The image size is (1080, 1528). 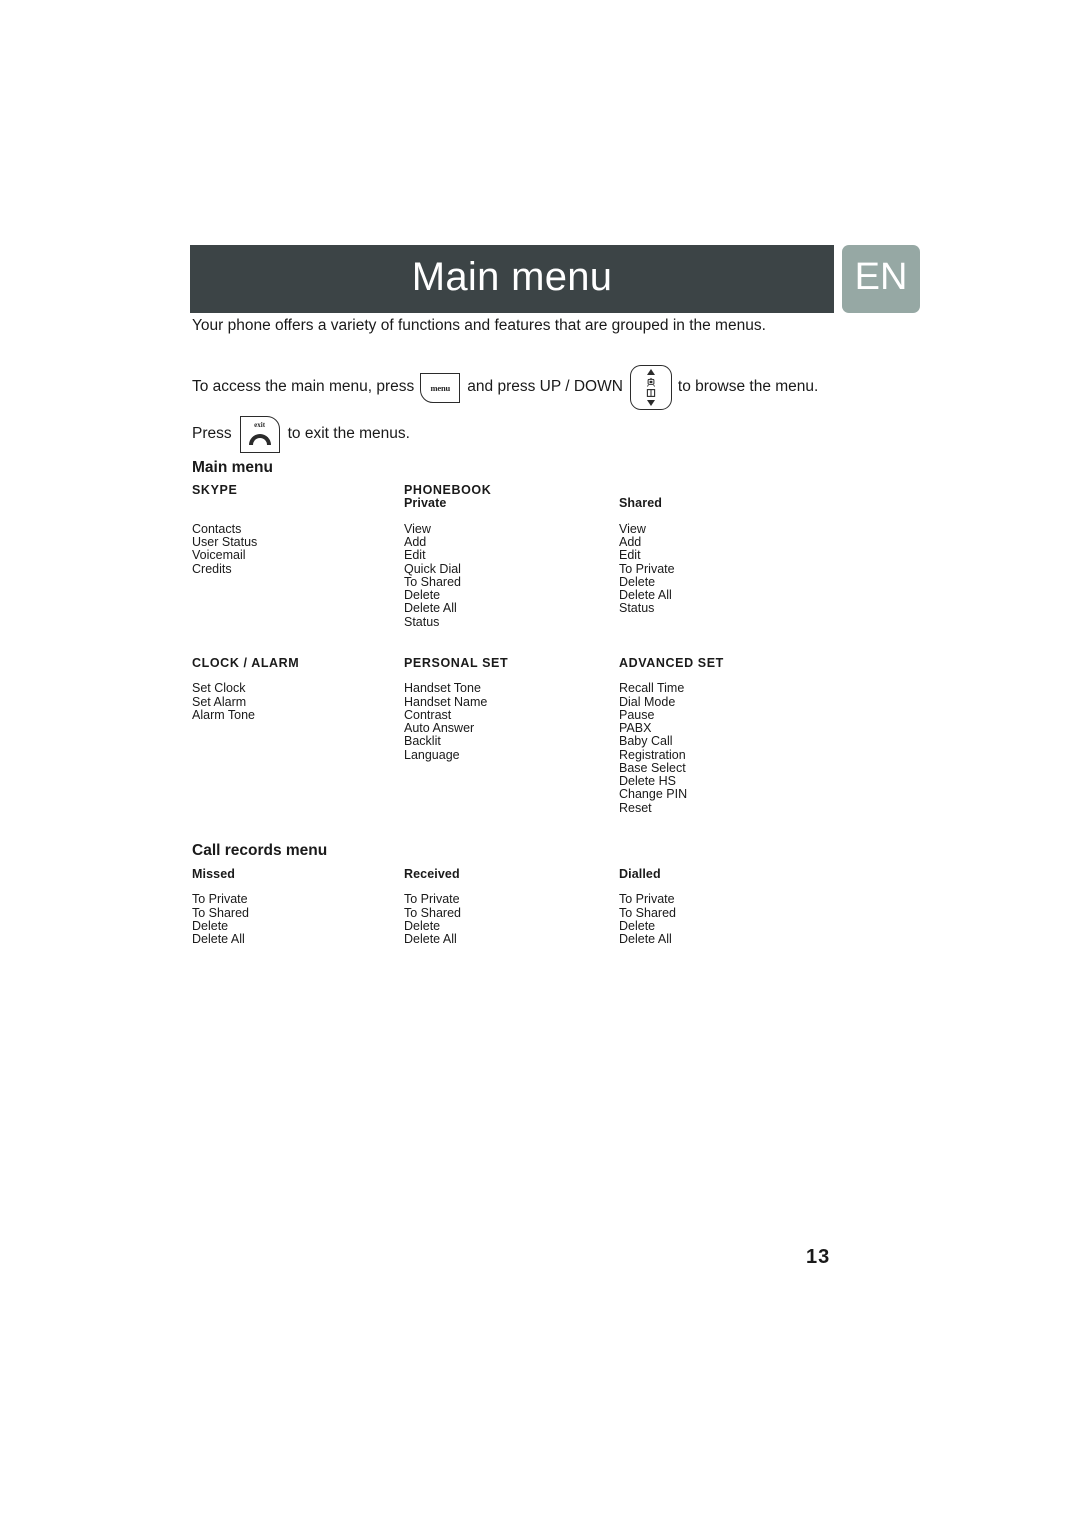 What do you see at coordinates (652, 754) in the screenshot?
I see `list-item: Registration` at bounding box center [652, 754].